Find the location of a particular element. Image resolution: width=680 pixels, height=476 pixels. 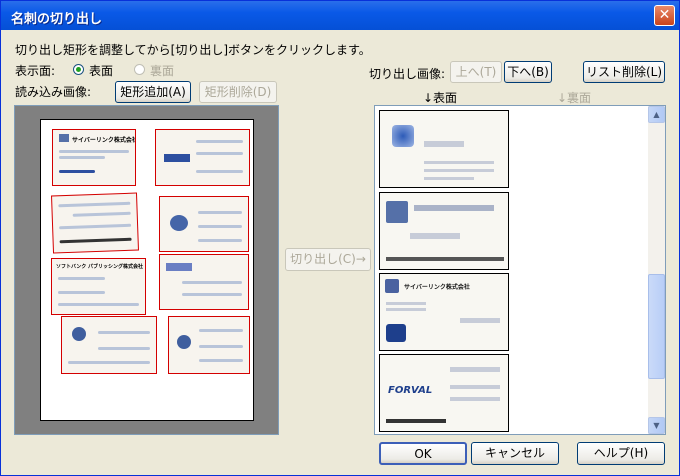

crop-rect: サイバーリンク株式会社 is located at coordinates (94, 157).